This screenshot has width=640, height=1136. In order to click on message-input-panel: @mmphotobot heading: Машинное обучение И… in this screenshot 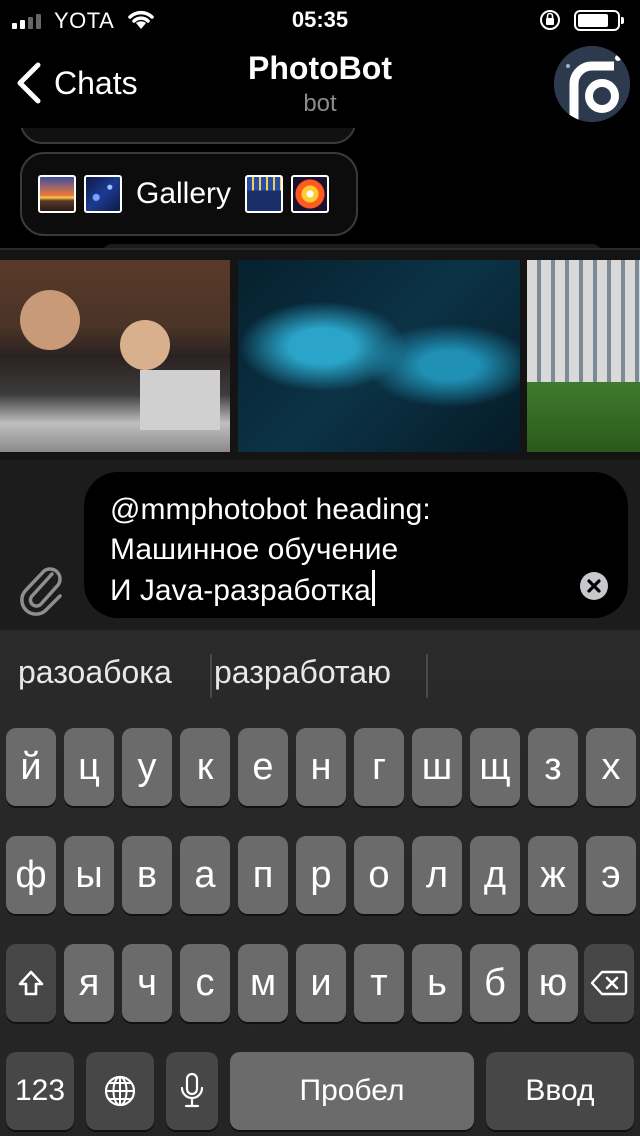, I will do `click(320, 545)`.